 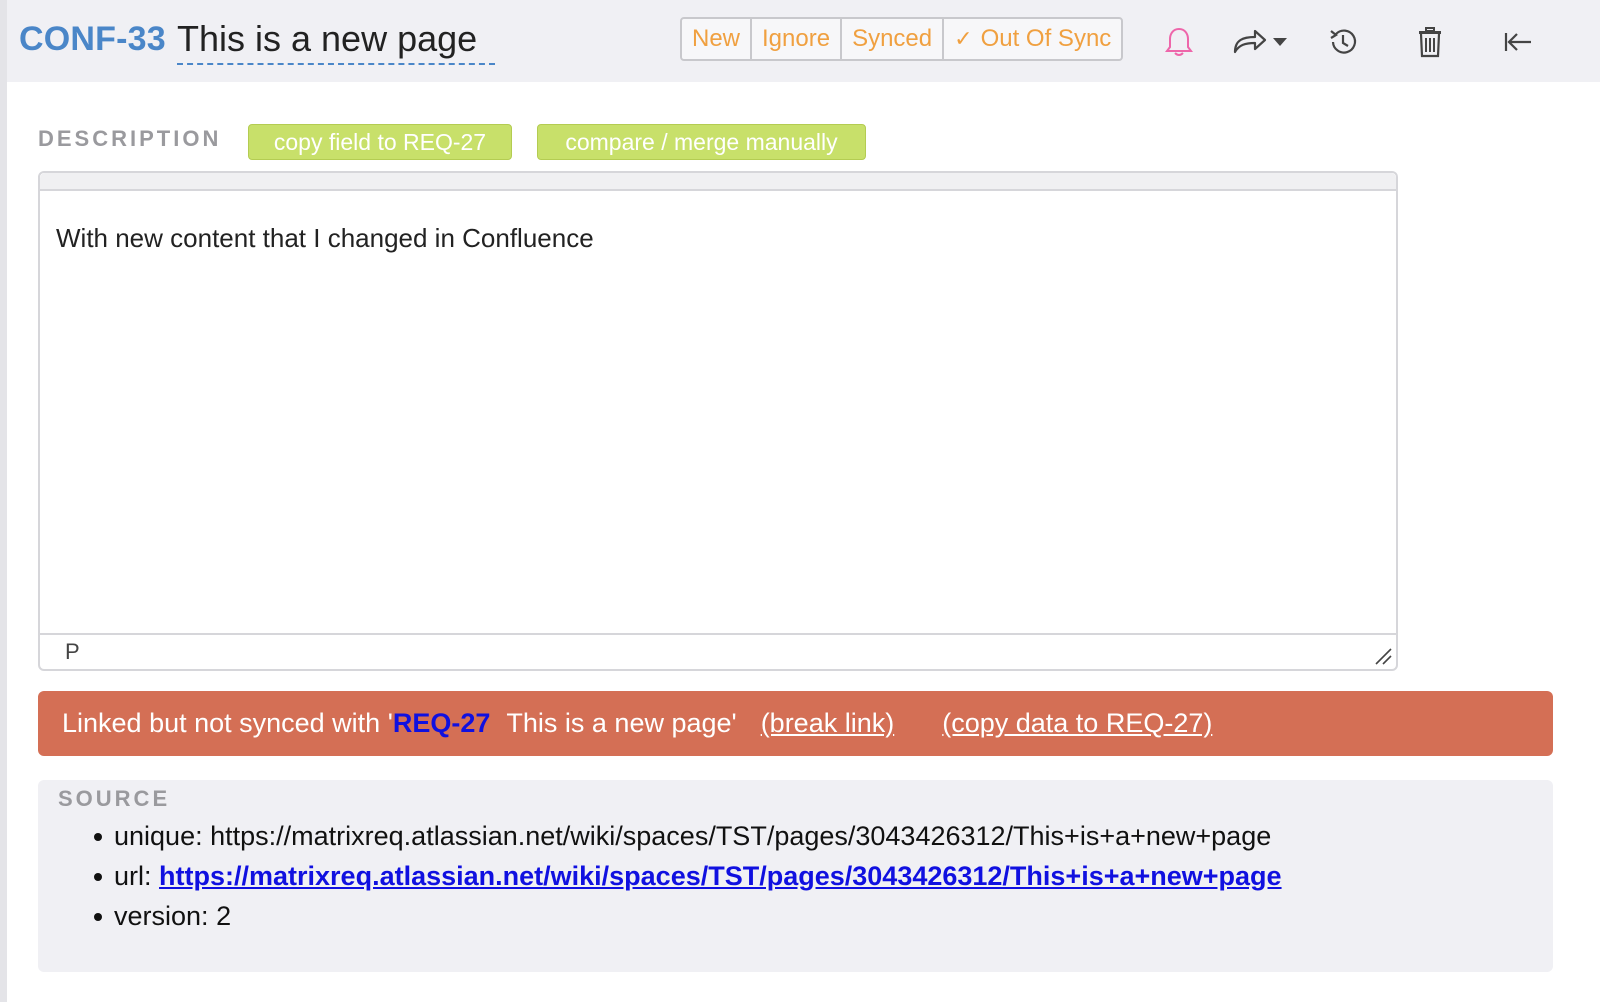 What do you see at coordinates (130, 138) in the screenshot?
I see `description-label: DESCRIPTION` at bounding box center [130, 138].